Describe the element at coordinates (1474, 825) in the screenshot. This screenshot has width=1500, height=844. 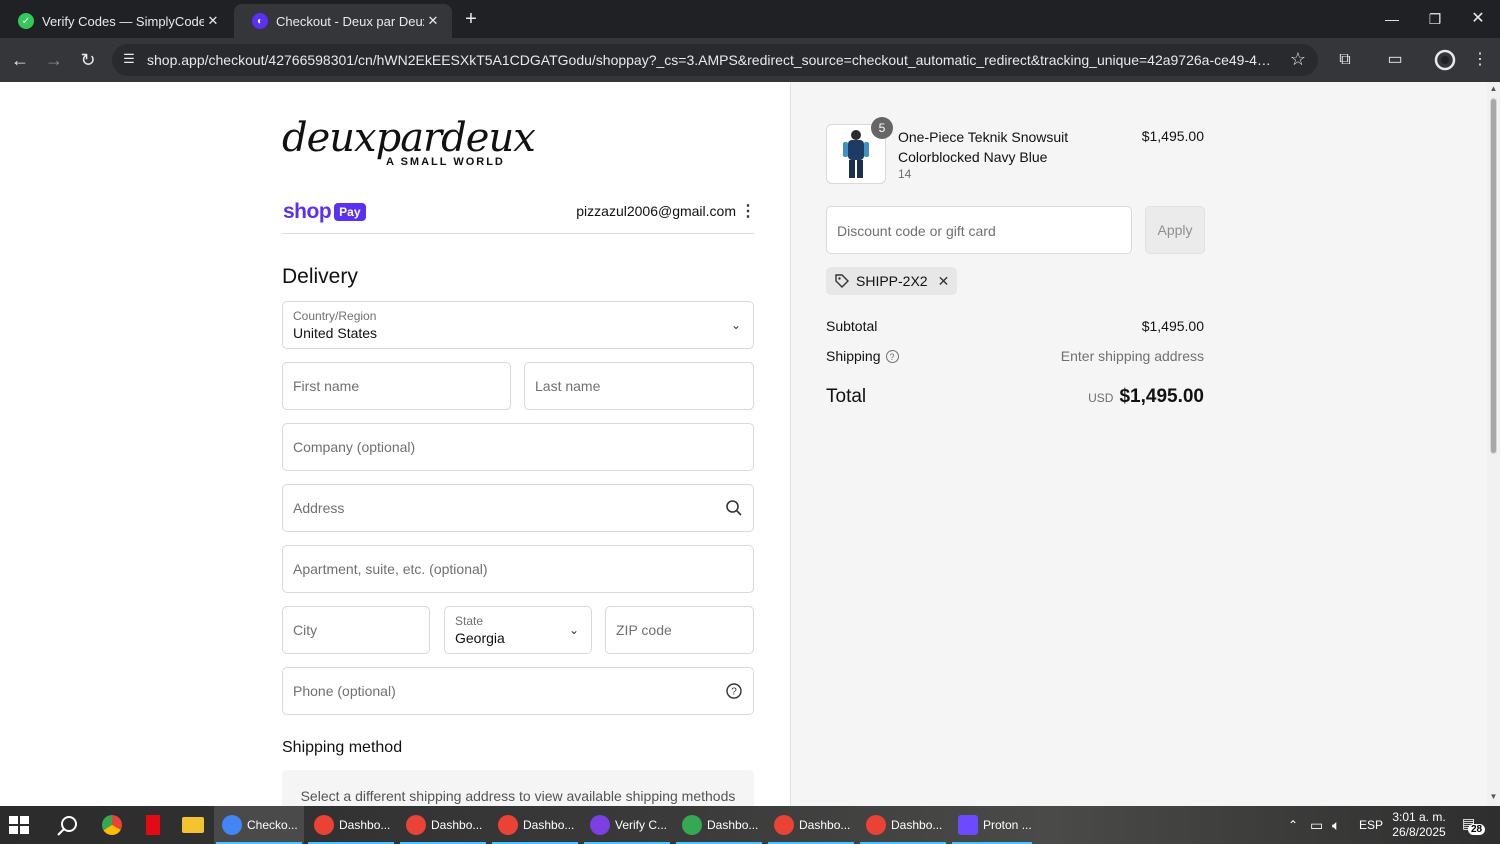
I see `notifications-icon: ▤ 28` at that location.